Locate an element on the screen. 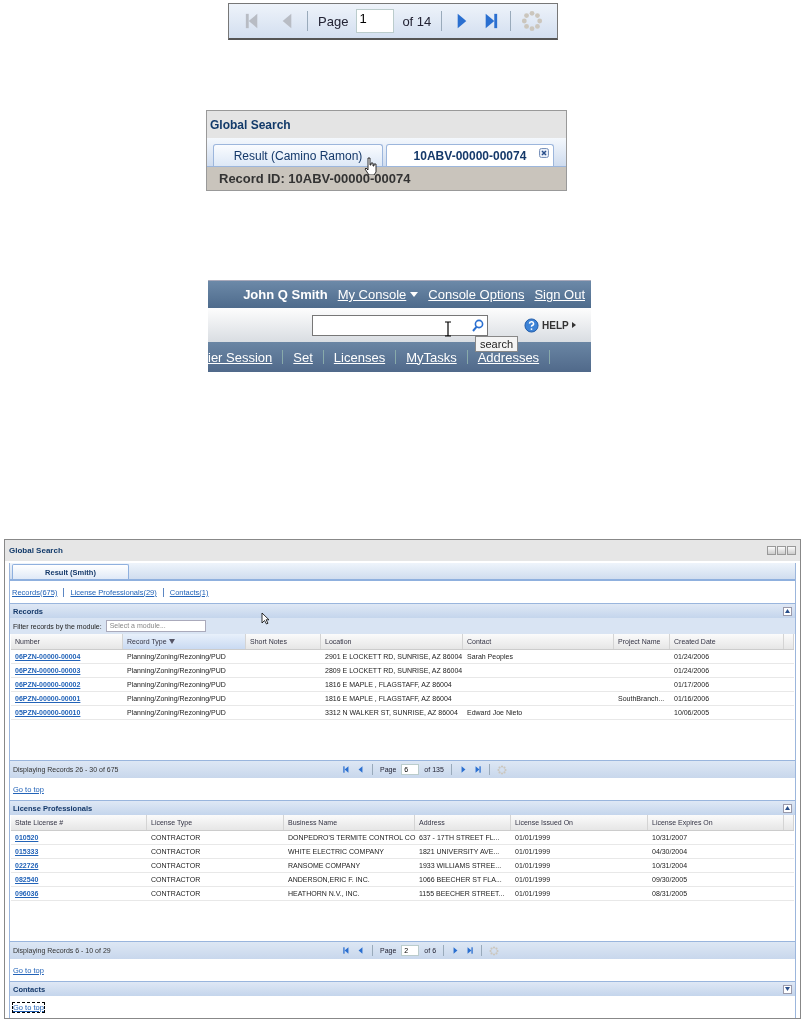 The width and height of the screenshot is (801, 1025). panel-title: Global Search is located at coordinates (386, 124).